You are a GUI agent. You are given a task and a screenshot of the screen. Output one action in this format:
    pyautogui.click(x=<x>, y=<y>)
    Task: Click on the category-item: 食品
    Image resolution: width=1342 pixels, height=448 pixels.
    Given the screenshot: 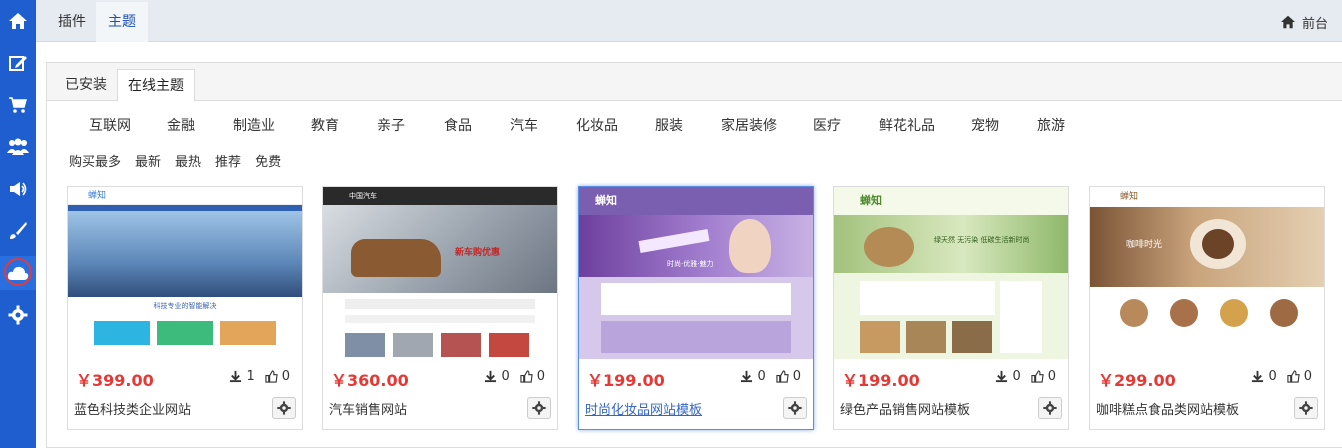 What is the action you would take?
    pyautogui.click(x=458, y=125)
    